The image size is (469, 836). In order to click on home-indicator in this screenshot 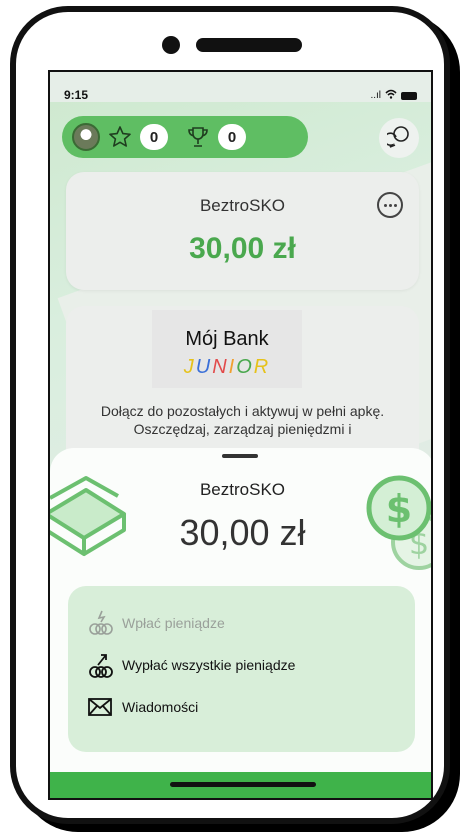, I will do `click(243, 784)`.